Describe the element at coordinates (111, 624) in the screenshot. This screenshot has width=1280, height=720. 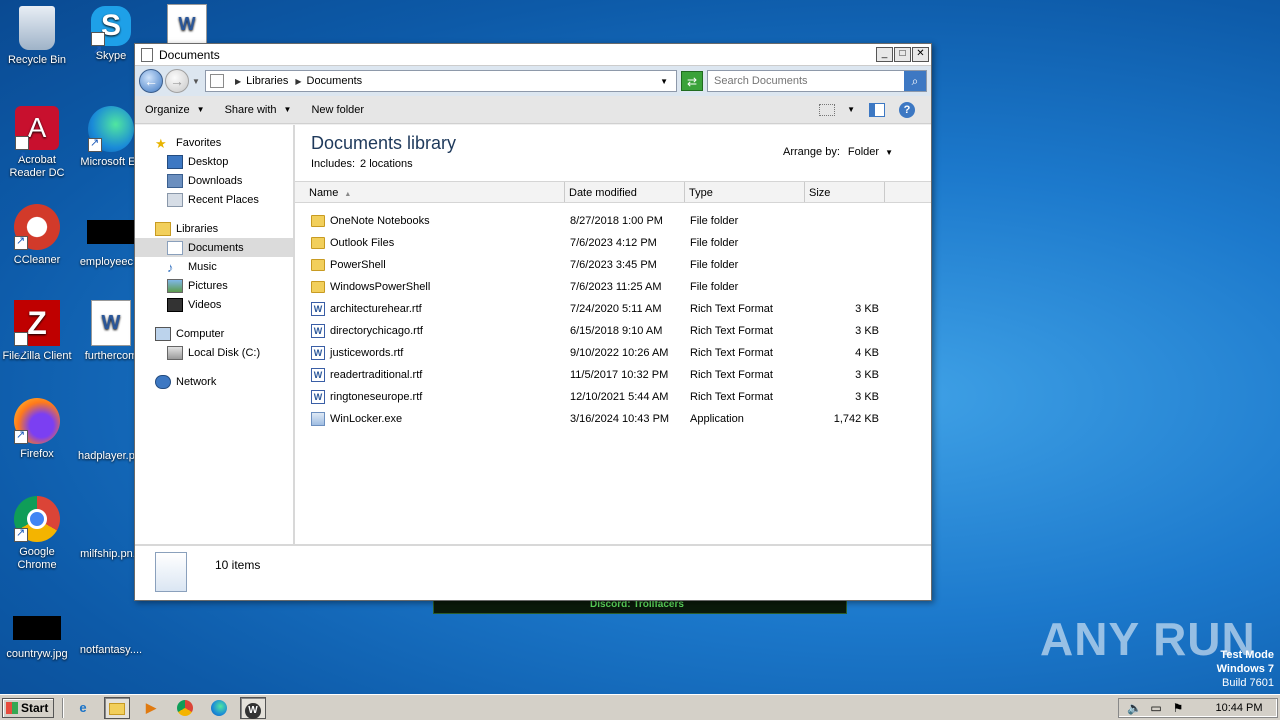
I see `image-thumbnail-icon` at that location.